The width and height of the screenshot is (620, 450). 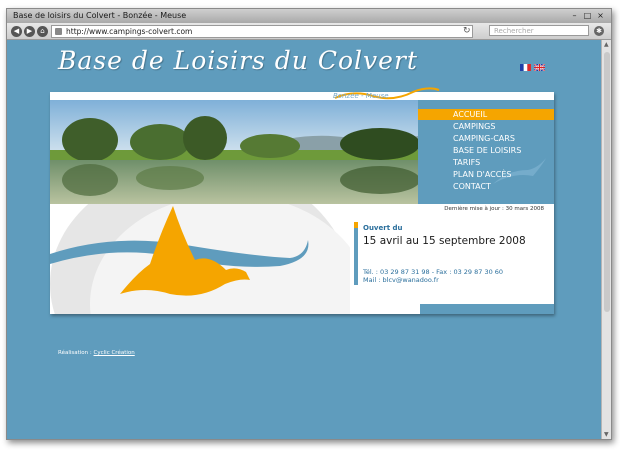 I want to click on search-input: Rechercher, so click(x=539, y=30).